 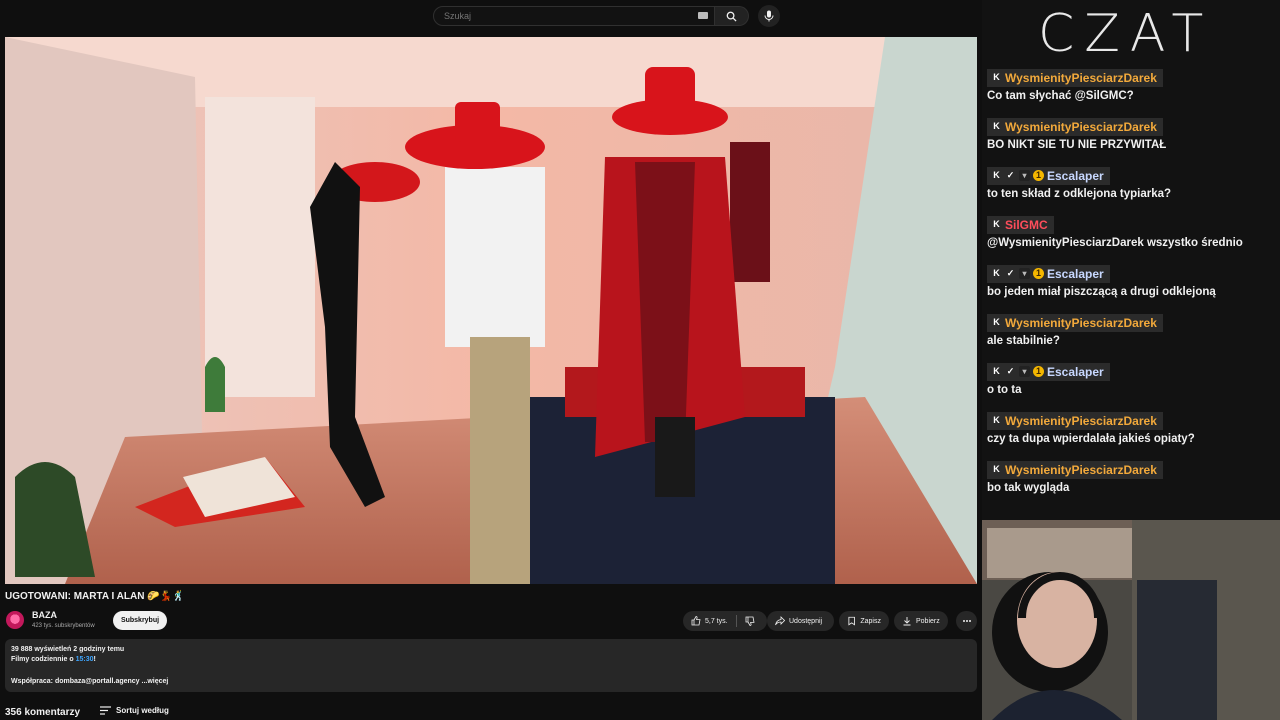 I want to click on more-actions-button, so click(x=966, y=621).